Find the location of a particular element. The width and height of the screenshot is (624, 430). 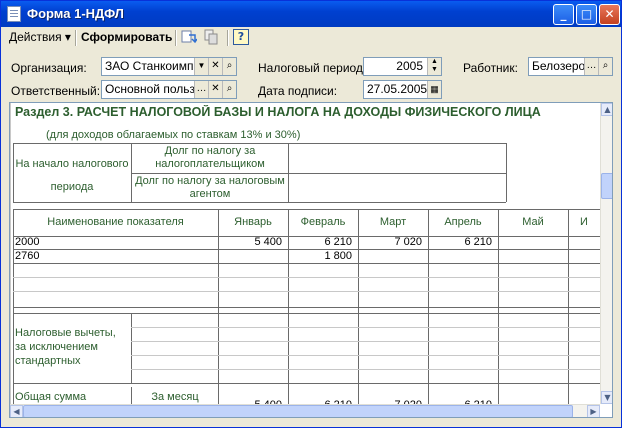

spin-icon: ▲ ▼ is located at coordinates (434, 66).